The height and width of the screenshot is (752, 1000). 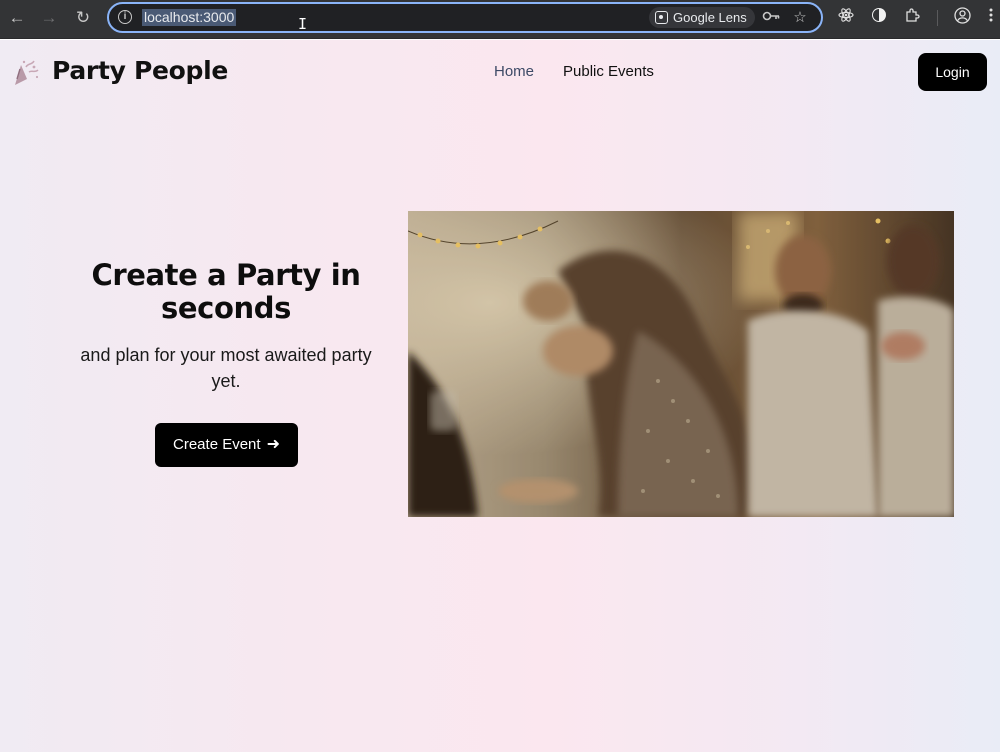 What do you see at coordinates (962, 18) in the screenshot?
I see `profile-icon` at bounding box center [962, 18].